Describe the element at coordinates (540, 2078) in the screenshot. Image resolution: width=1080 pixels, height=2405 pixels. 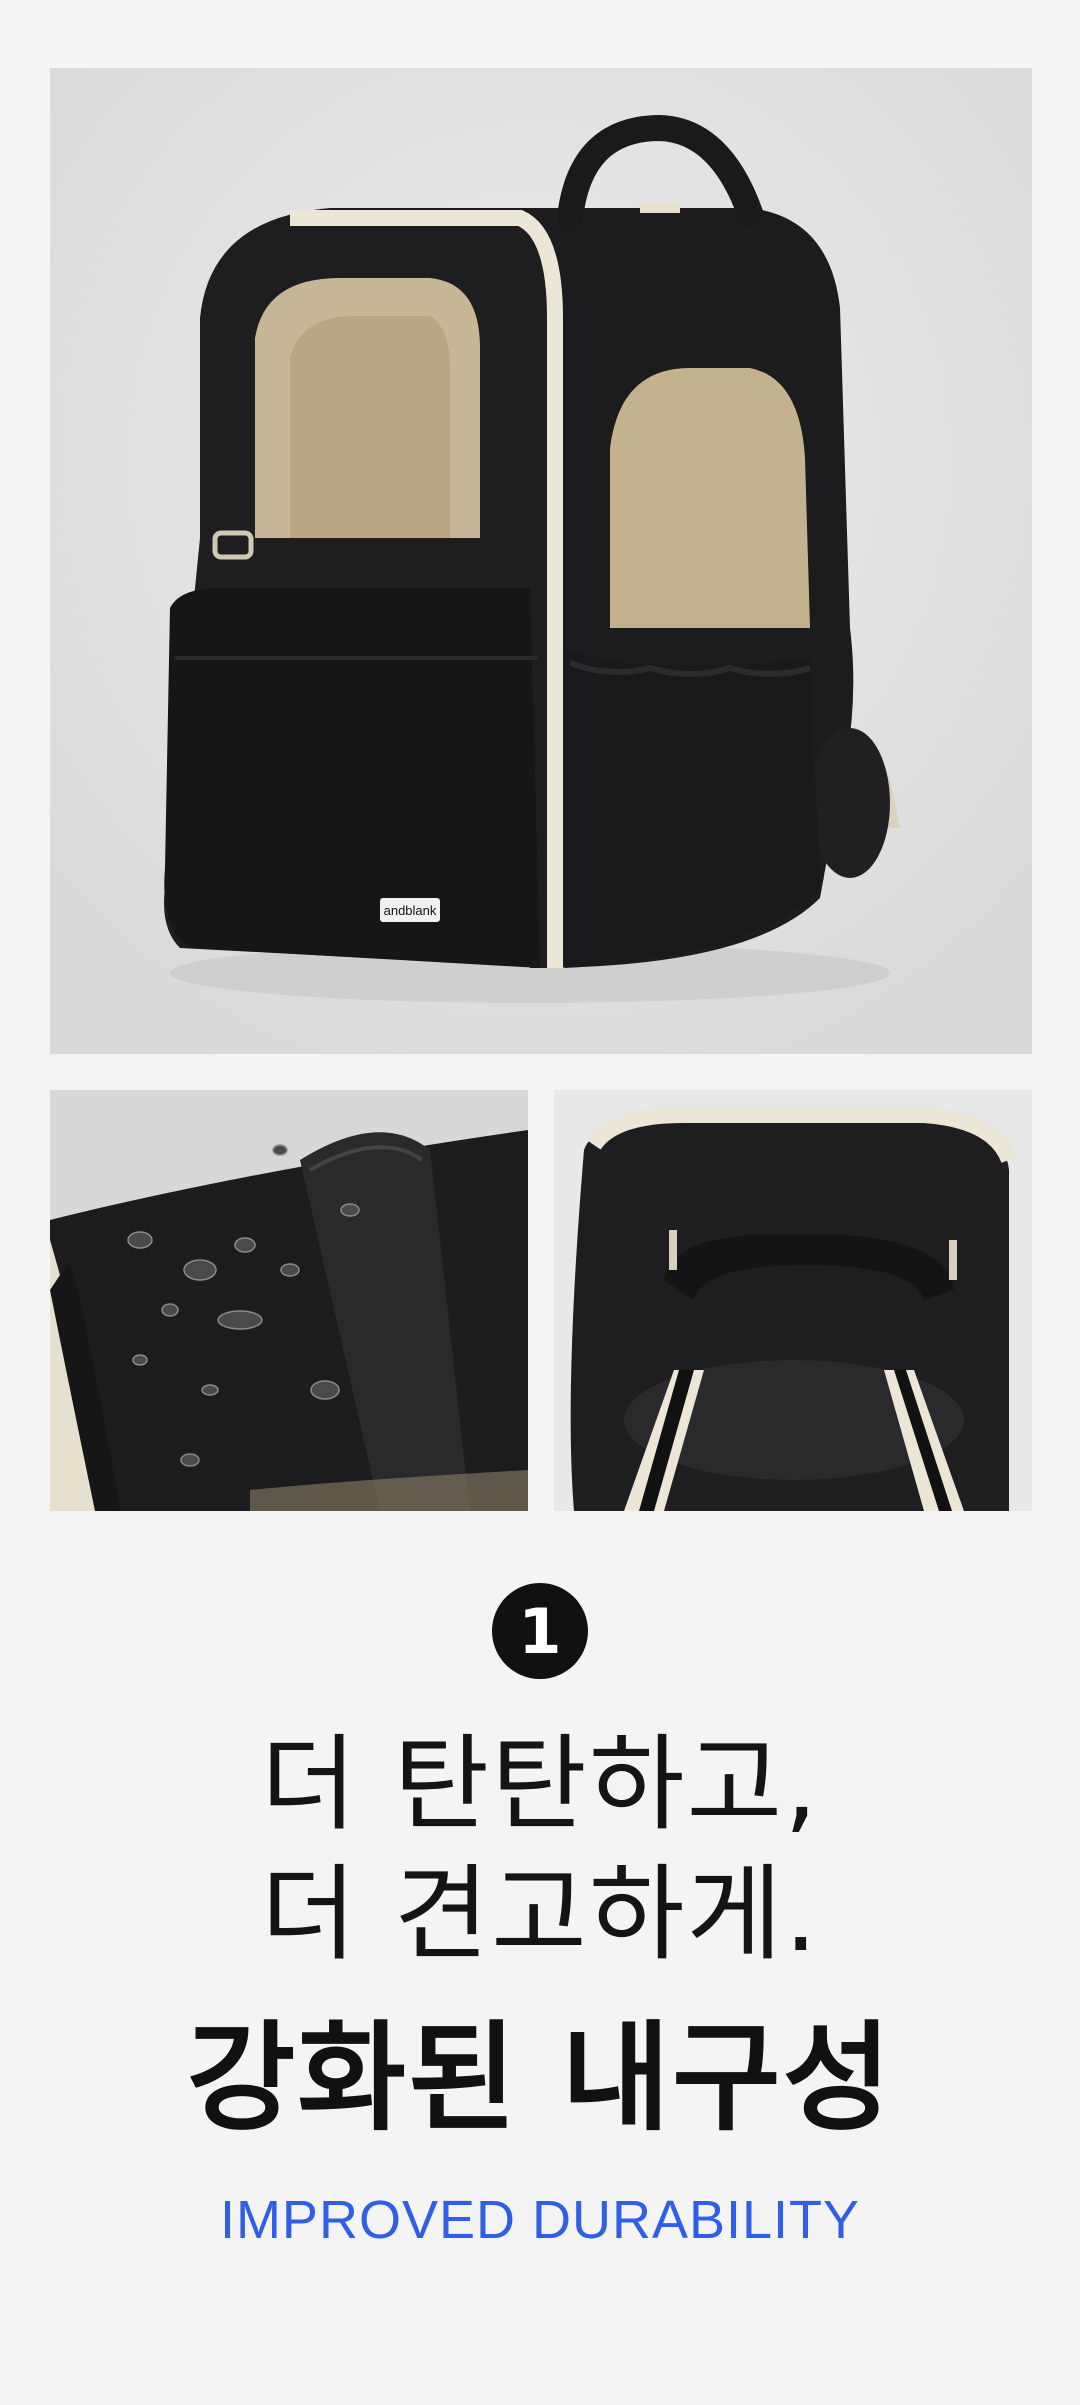
I see `feature-title: 강화된 내구성` at that location.